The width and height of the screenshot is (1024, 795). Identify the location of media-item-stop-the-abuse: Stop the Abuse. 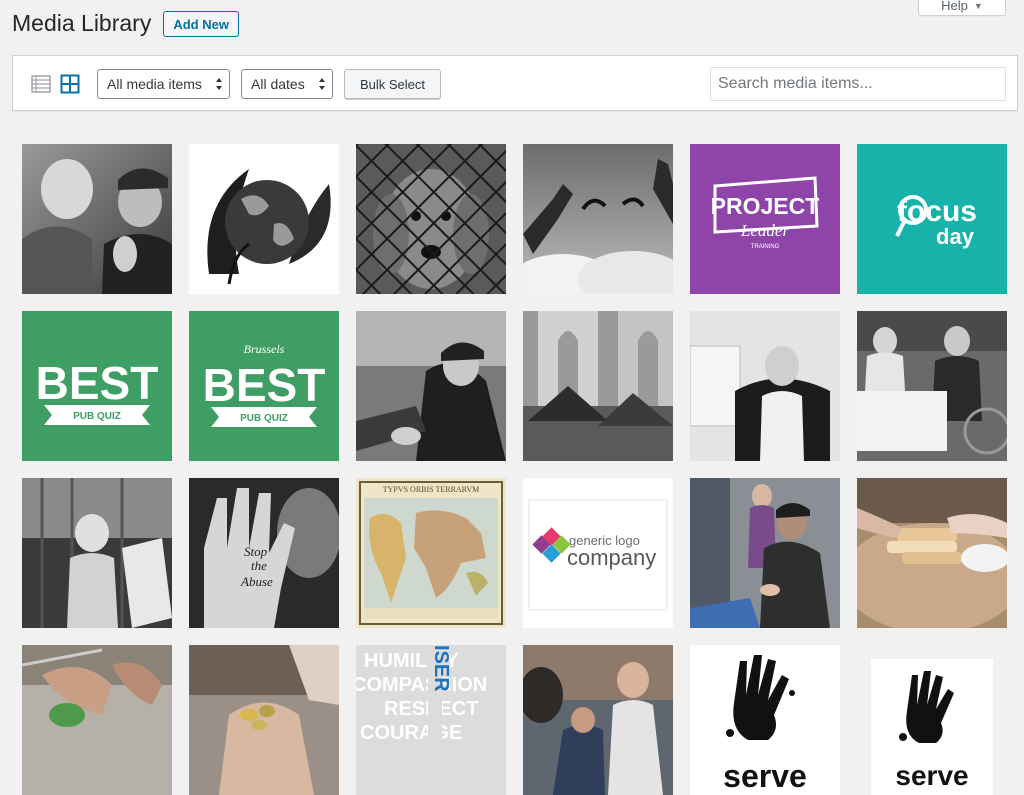
(264, 553).